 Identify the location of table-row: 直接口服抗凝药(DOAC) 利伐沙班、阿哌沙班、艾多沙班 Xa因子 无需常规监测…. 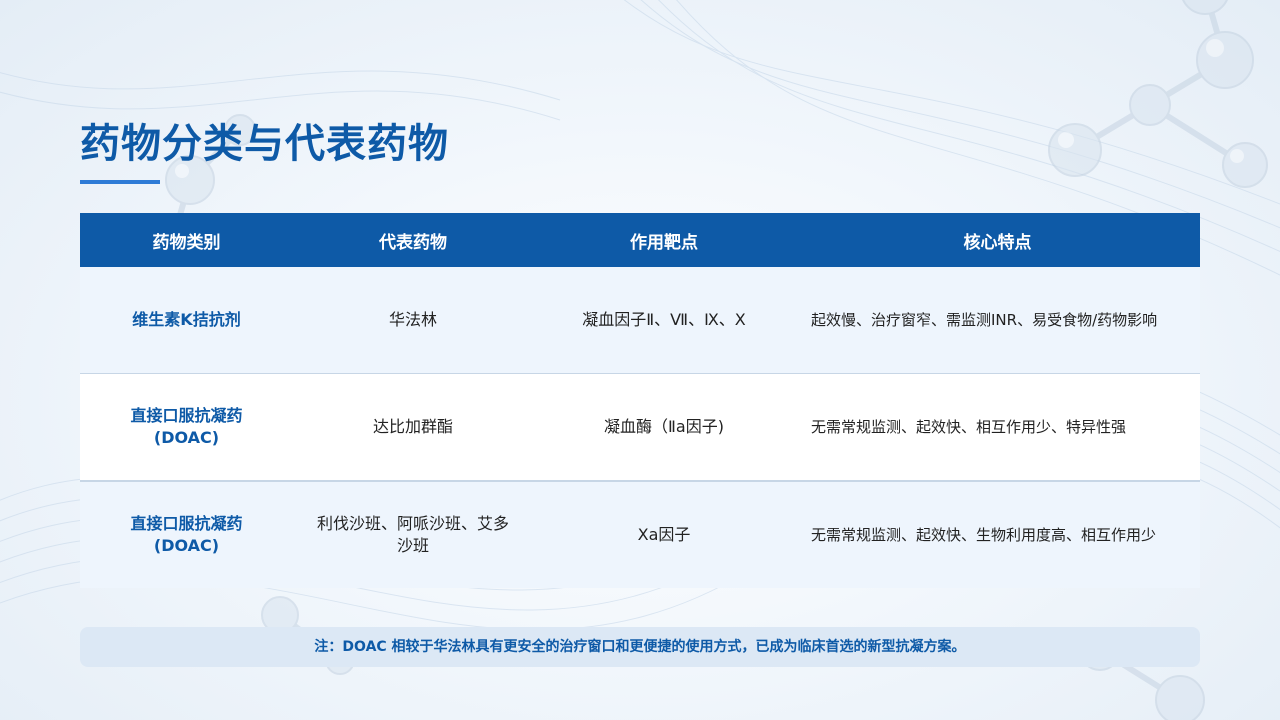
(640, 534).